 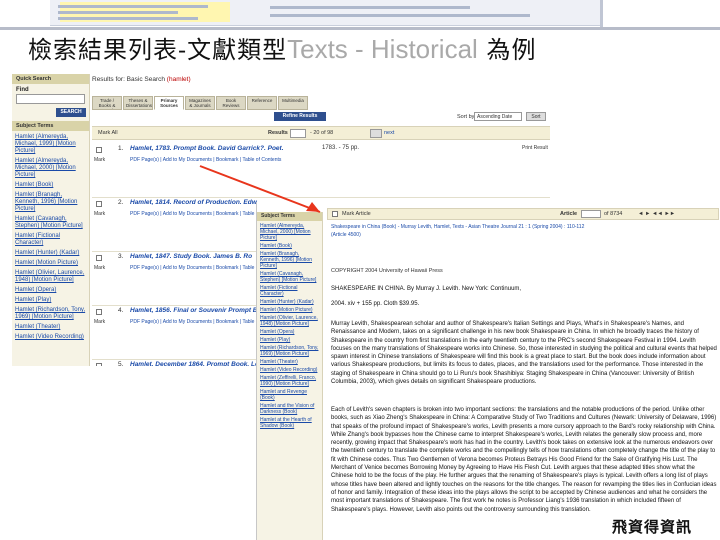 I want to click on slide-heading: 檢索結果列表-文獻類型Texts - Historical 為例, so click(x=282, y=49).